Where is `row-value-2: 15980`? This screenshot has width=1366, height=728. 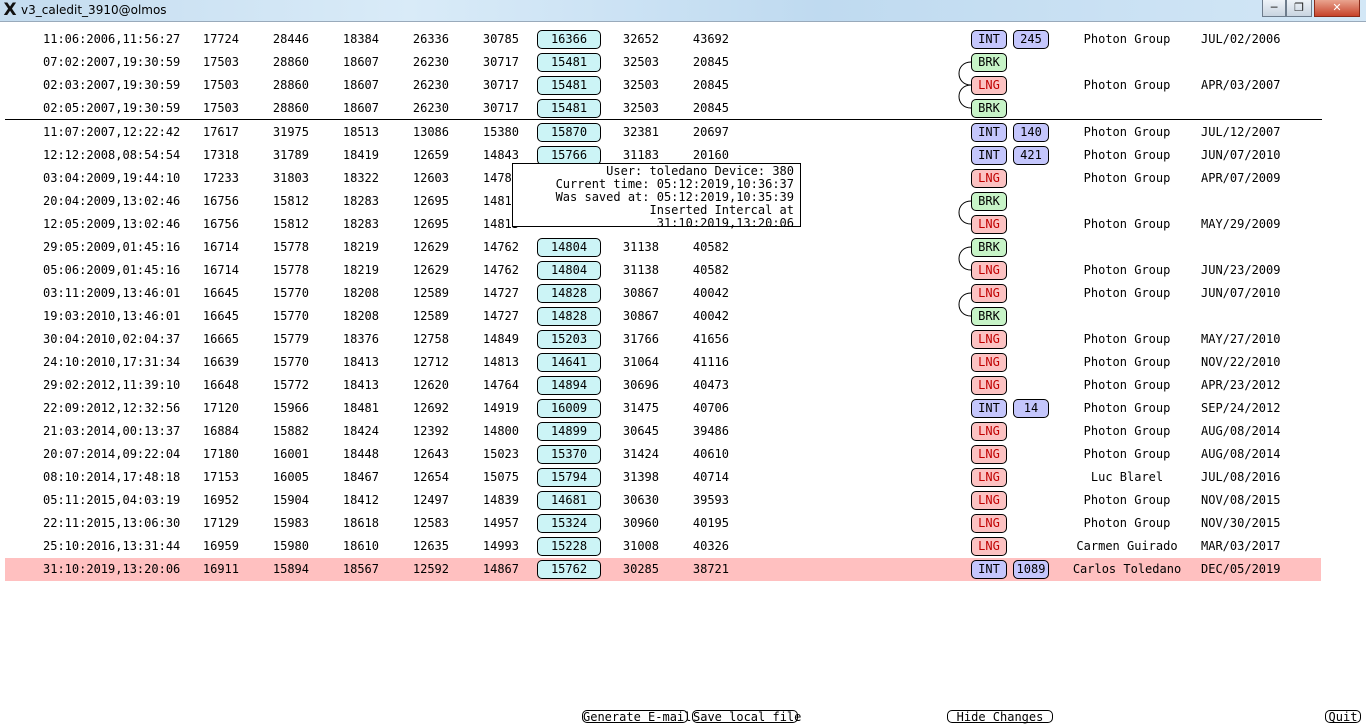 row-value-2: 15980 is located at coordinates (290, 546).